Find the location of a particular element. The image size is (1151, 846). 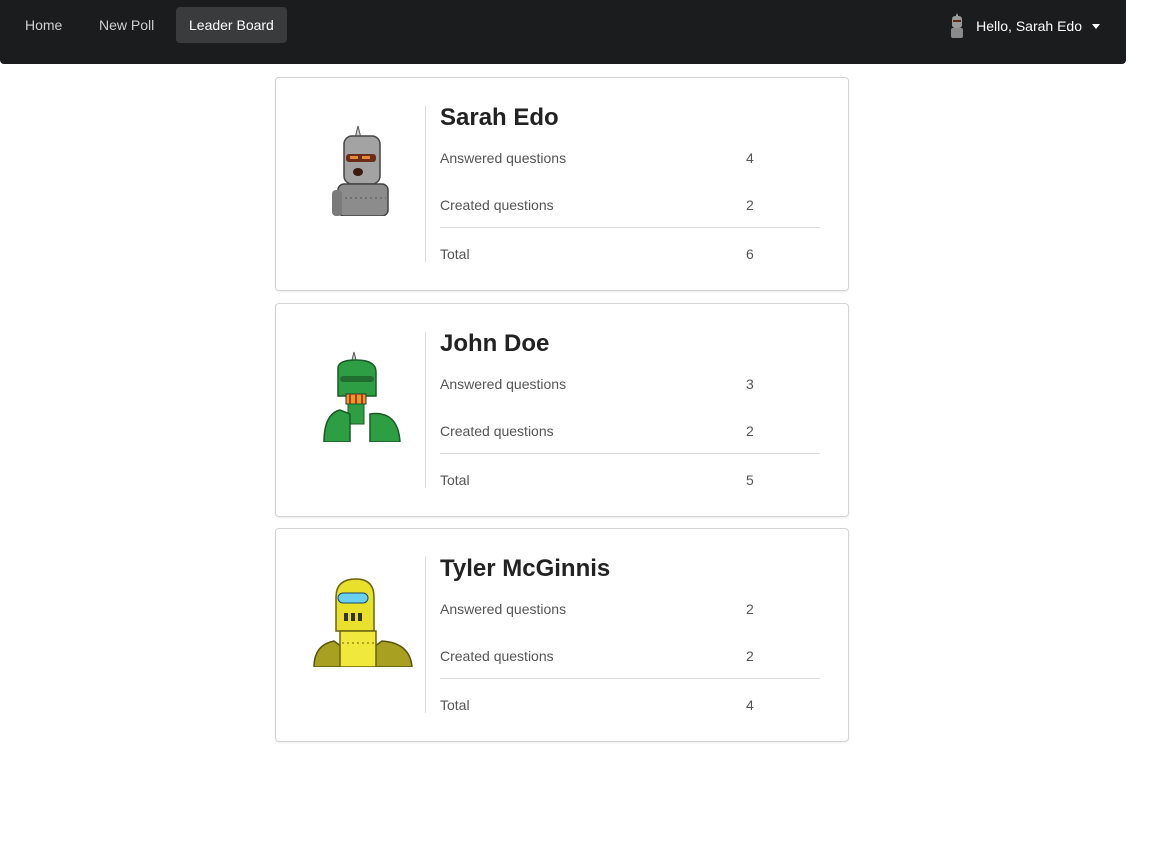

nav-leader-board: Leader Board is located at coordinates (231, 25).